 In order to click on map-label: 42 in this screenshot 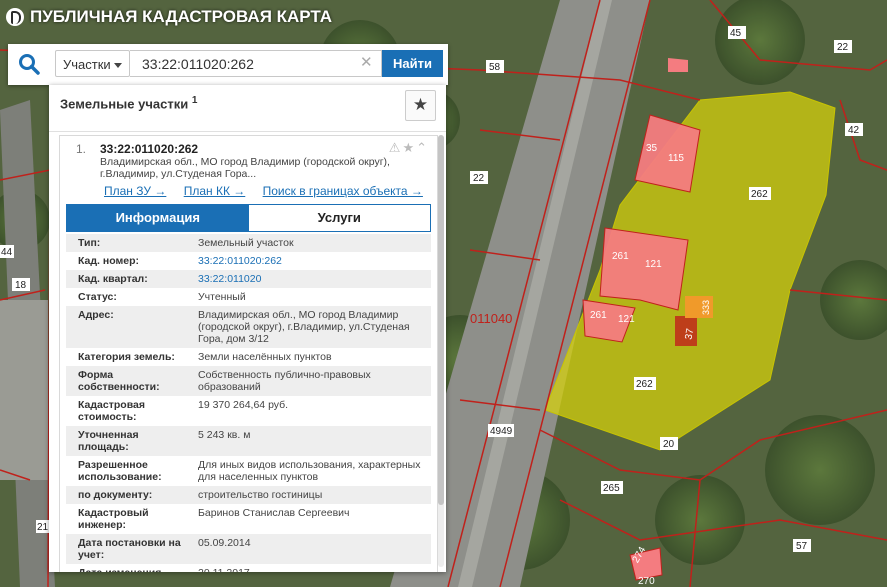, I will do `click(854, 130)`.